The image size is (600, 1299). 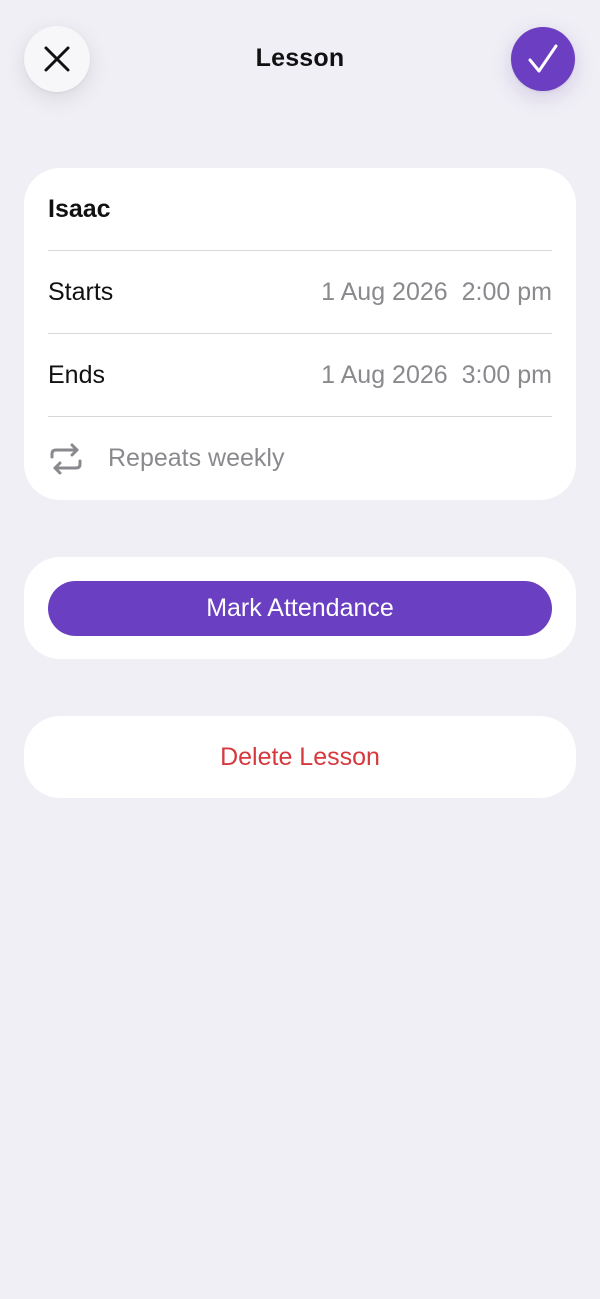 I want to click on close-button, so click(x=57, y=59).